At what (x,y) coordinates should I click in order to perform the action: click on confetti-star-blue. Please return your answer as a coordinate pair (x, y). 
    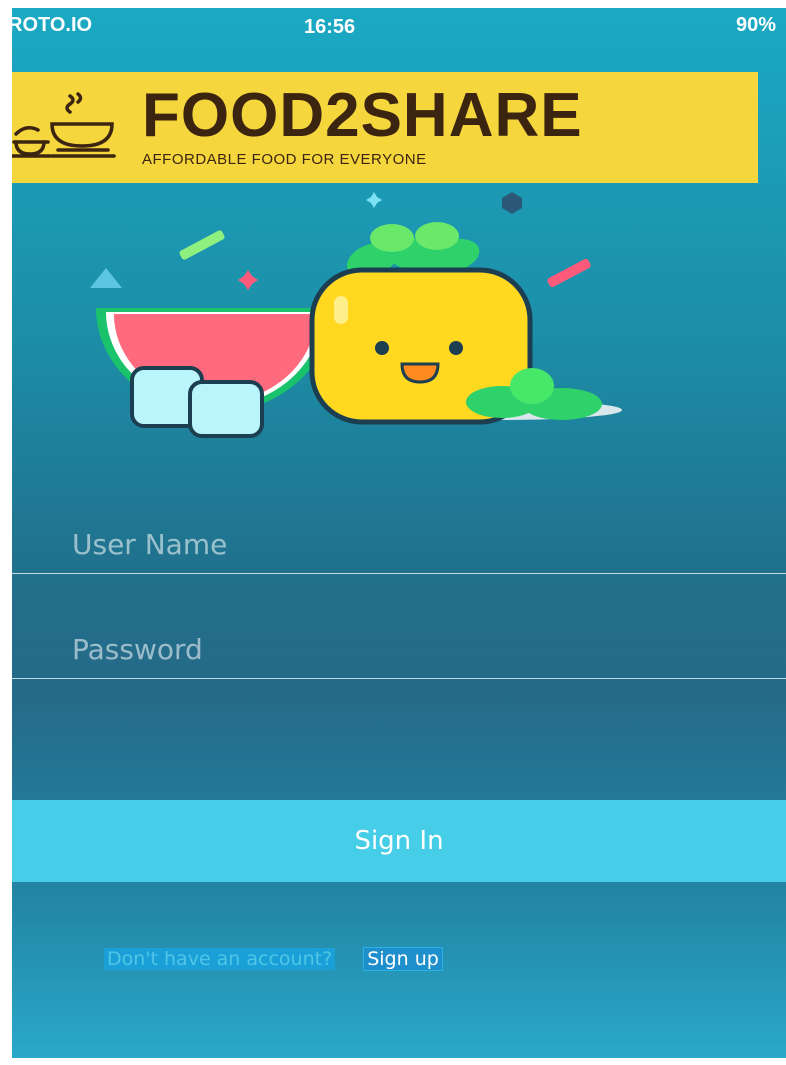
    Looking at the image, I should click on (374, 200).